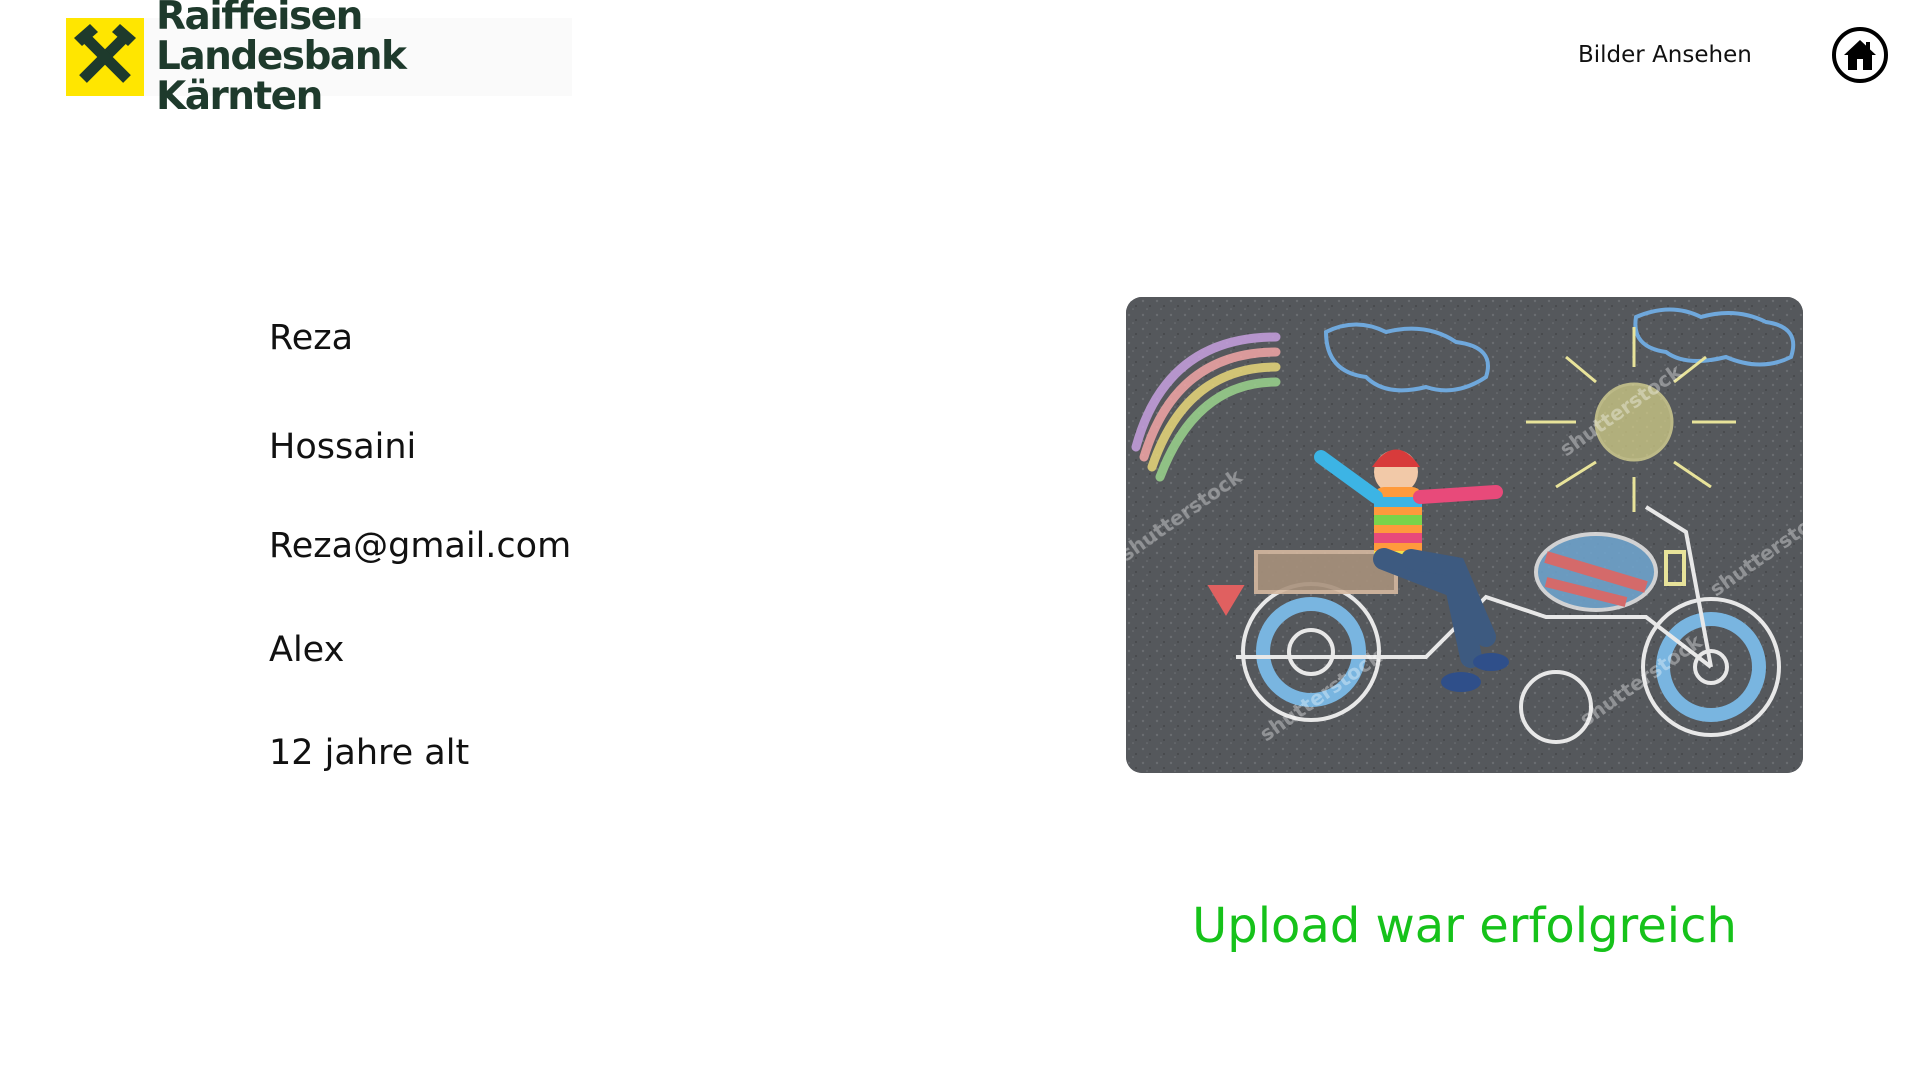 The width and height of the screenshot is (1920, 1080). I want to click on home-icon, so click(1860, 55).